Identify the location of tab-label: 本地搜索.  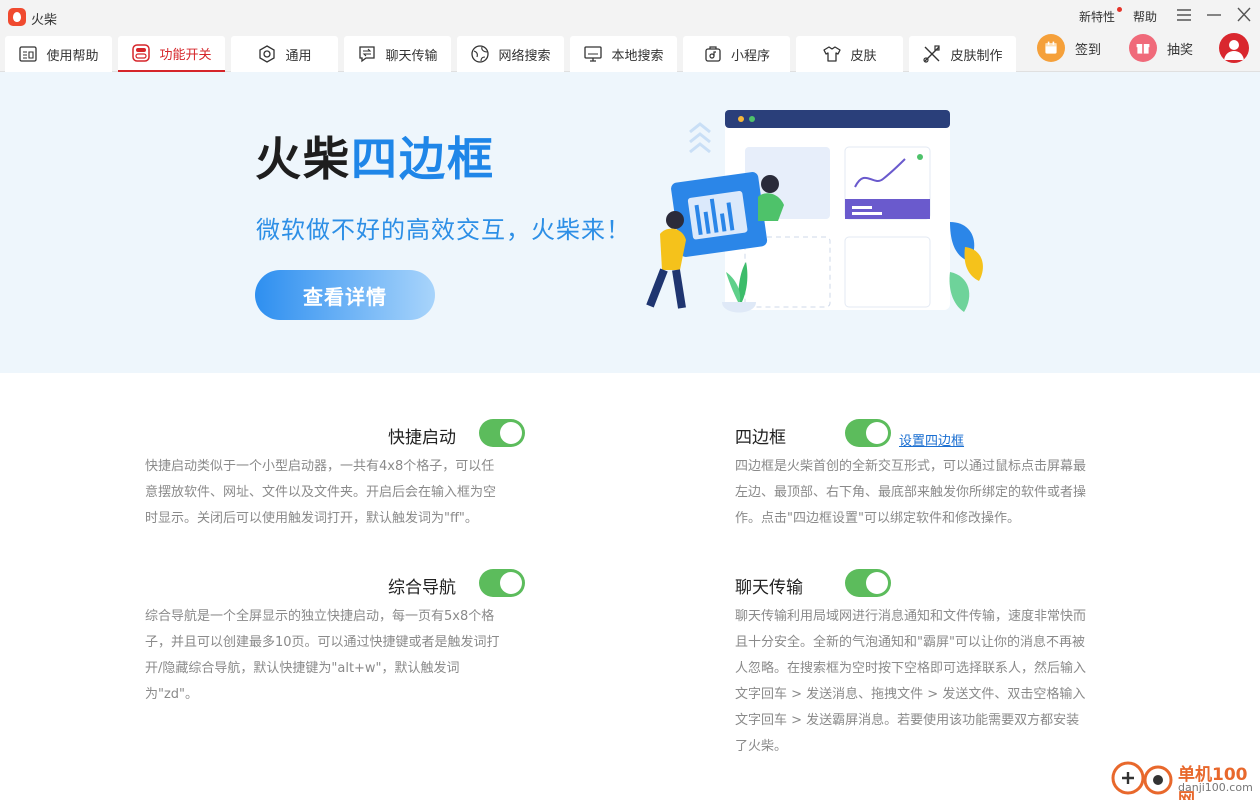
(637, 56).